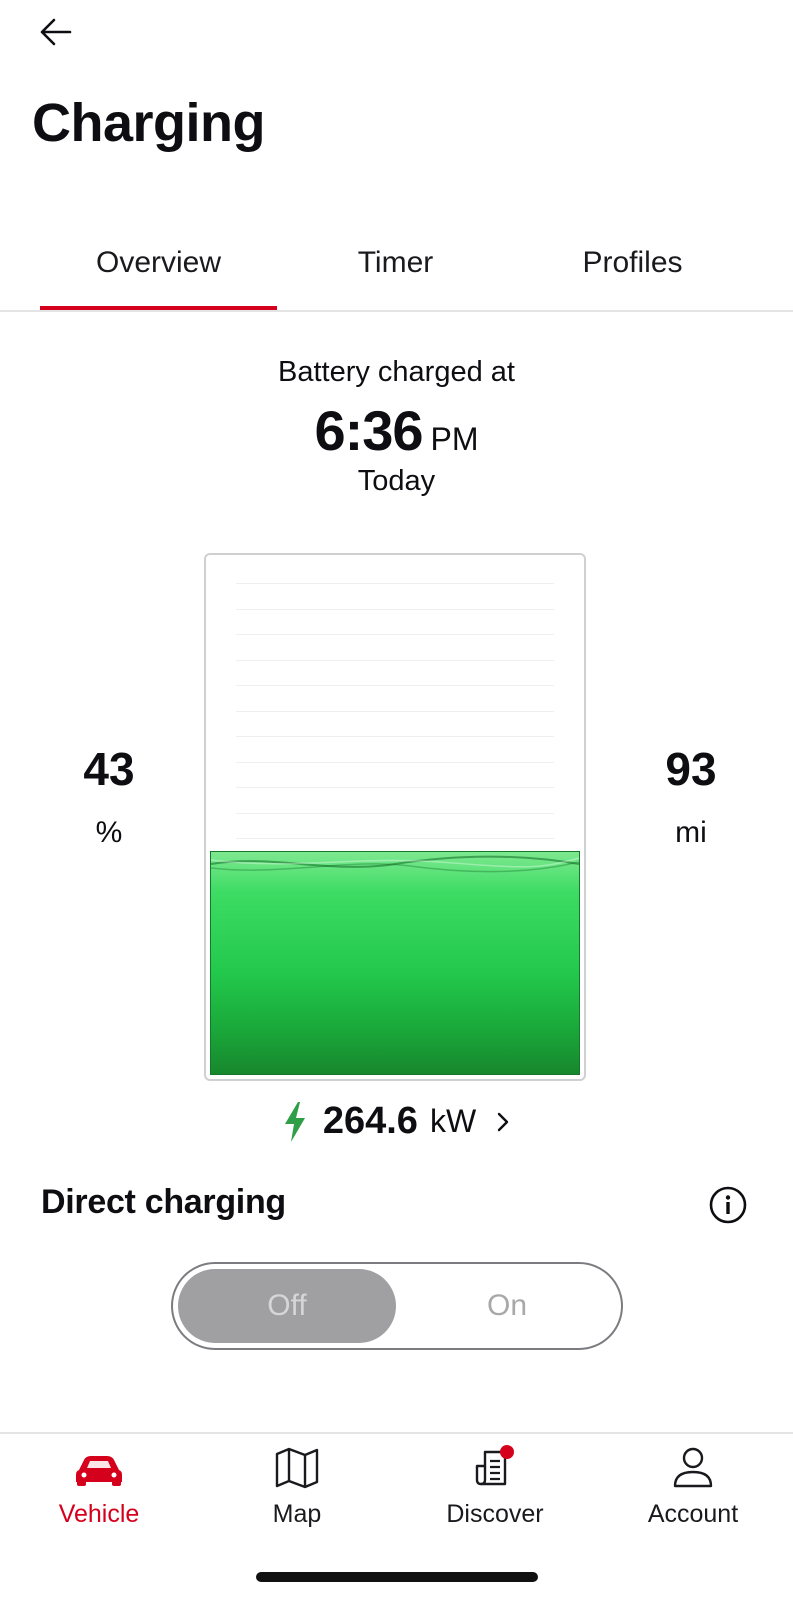 This screenshot has width=793, height=1600. I want to click on charged-time: 6:36 PM, so click(396, 430).